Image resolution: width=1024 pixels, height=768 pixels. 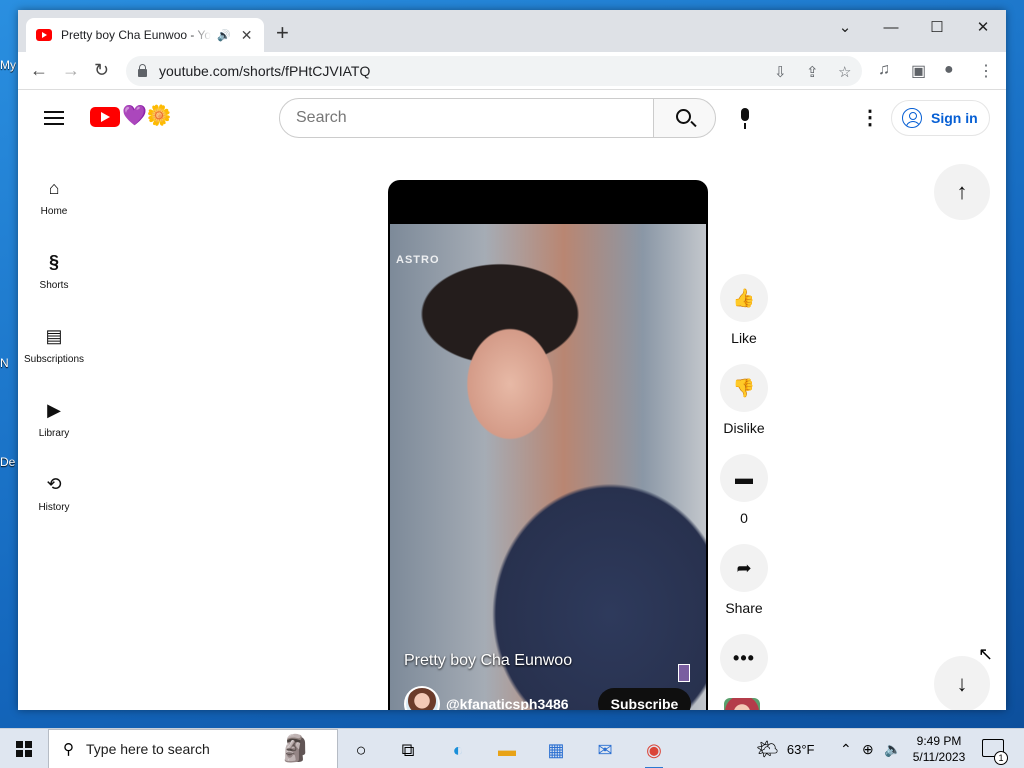 I want to click on channel-name: @kfanaticsph3486, so click(x=507, y=703).